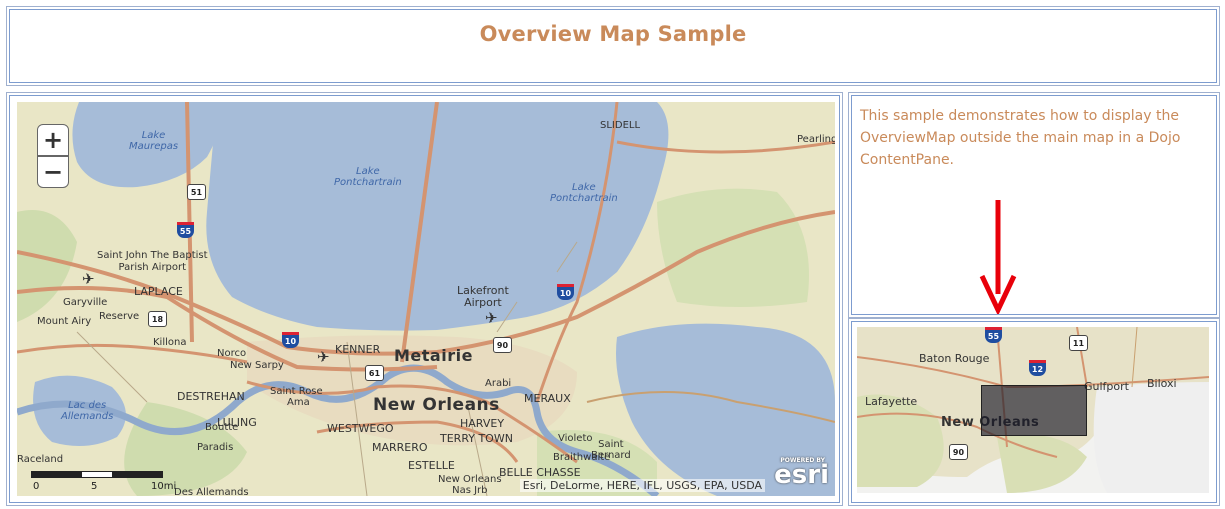  What do you see at coordinates (257, 365) in the screenshot?
I see `new-sarpy-label: New Sarpy` at bounding box center [257, 365].